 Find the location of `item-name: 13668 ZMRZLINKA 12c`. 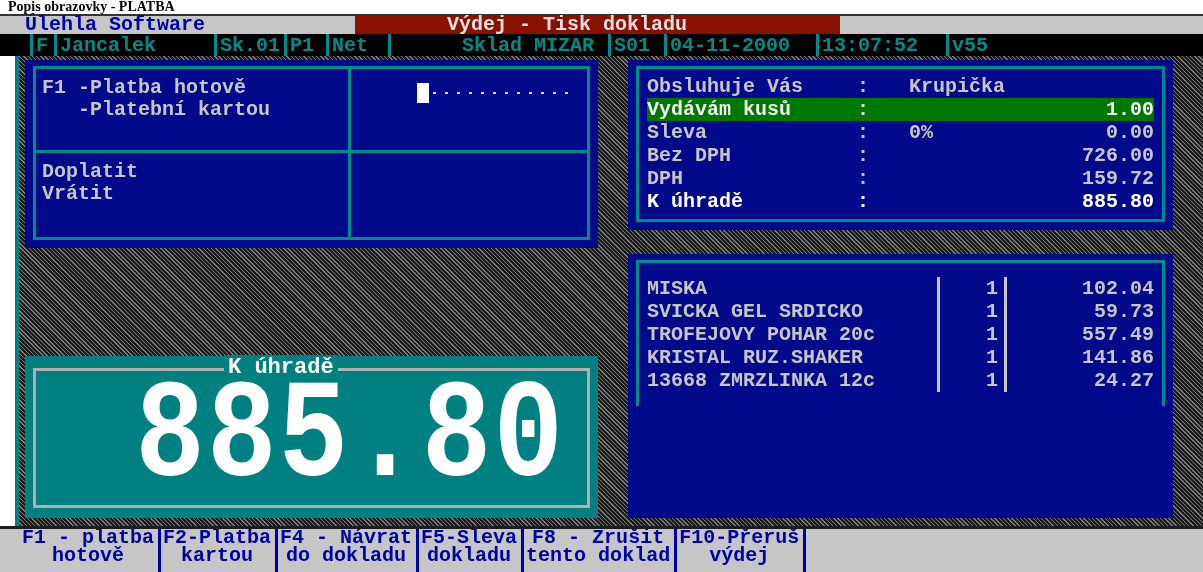

item-name: 13668 ZMRZLINKA 12c is located at coordinates (762, 380).